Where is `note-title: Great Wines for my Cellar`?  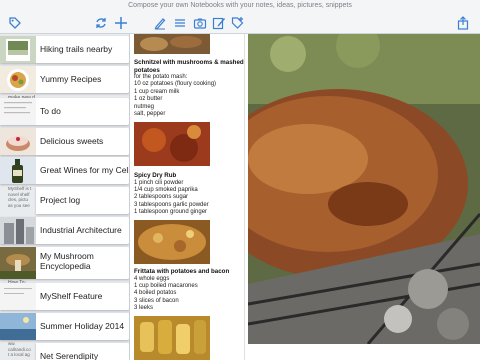 note-title: Great Wines for my Cellar is located at coordinates (85, 170).